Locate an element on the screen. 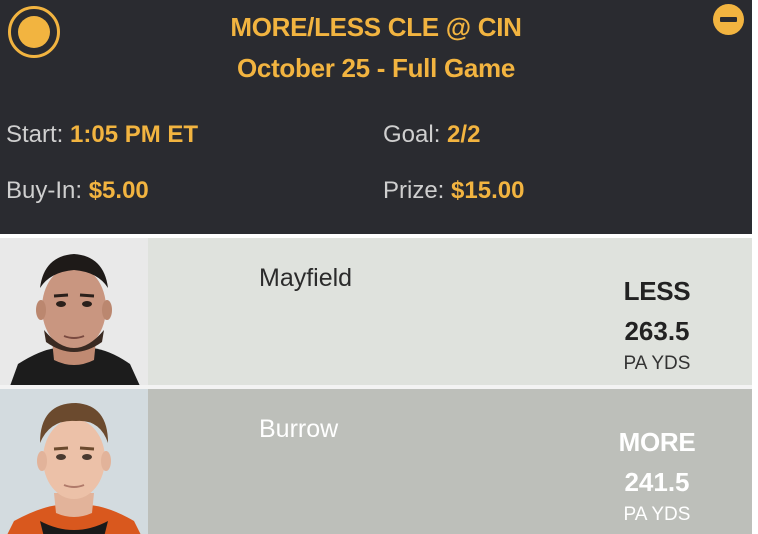 The image size is (758, 534). contest-subtitle: October 25 - Full Game is located at coordinates (376, 68).